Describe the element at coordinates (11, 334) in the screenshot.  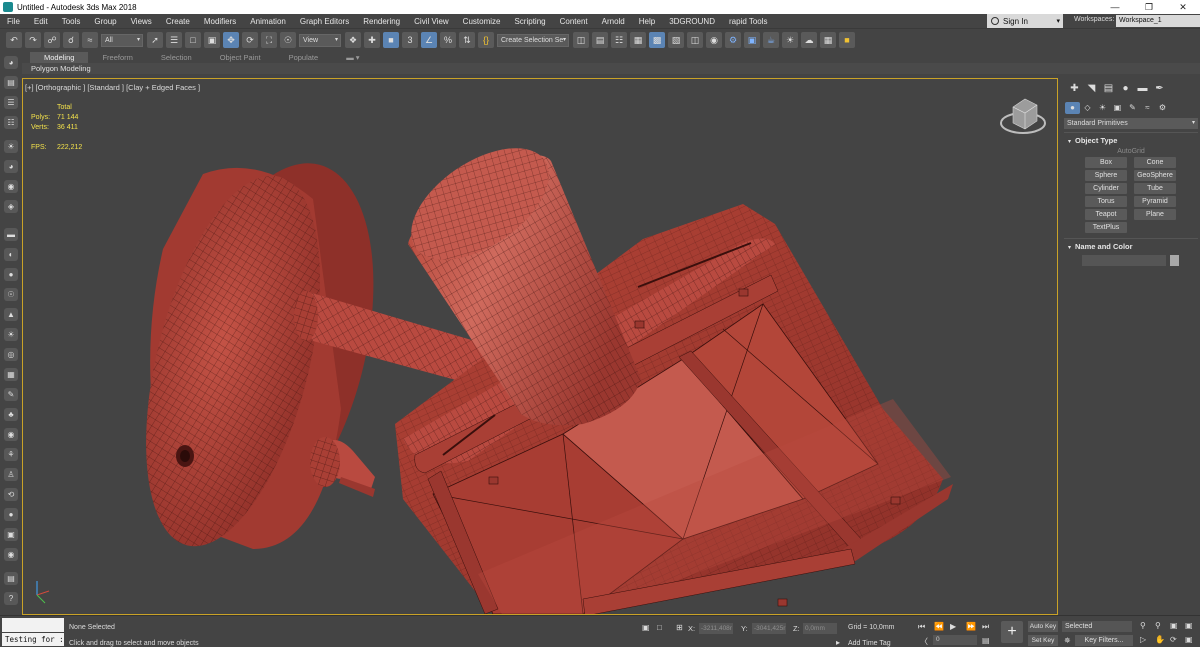
I see `sun-icon: ☀` at that location.